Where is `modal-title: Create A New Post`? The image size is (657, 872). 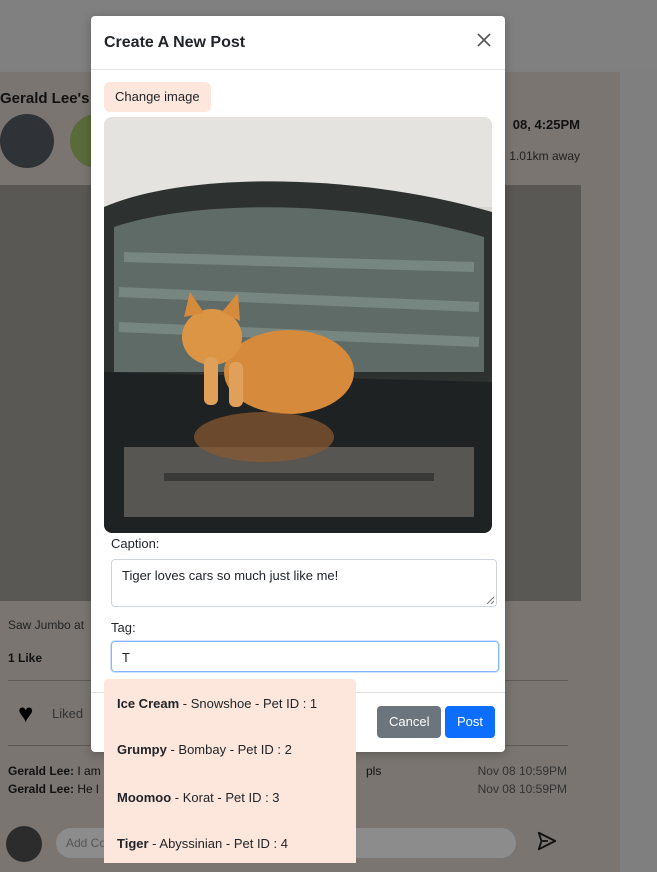 modal-title: Create A New Post is located at coordinates (175, 42).